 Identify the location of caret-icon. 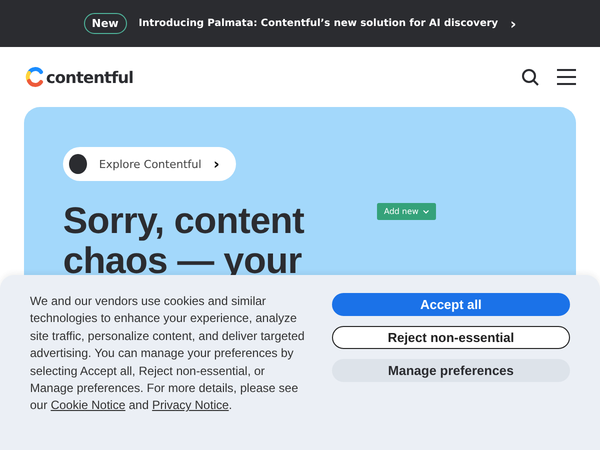
(425, 212).